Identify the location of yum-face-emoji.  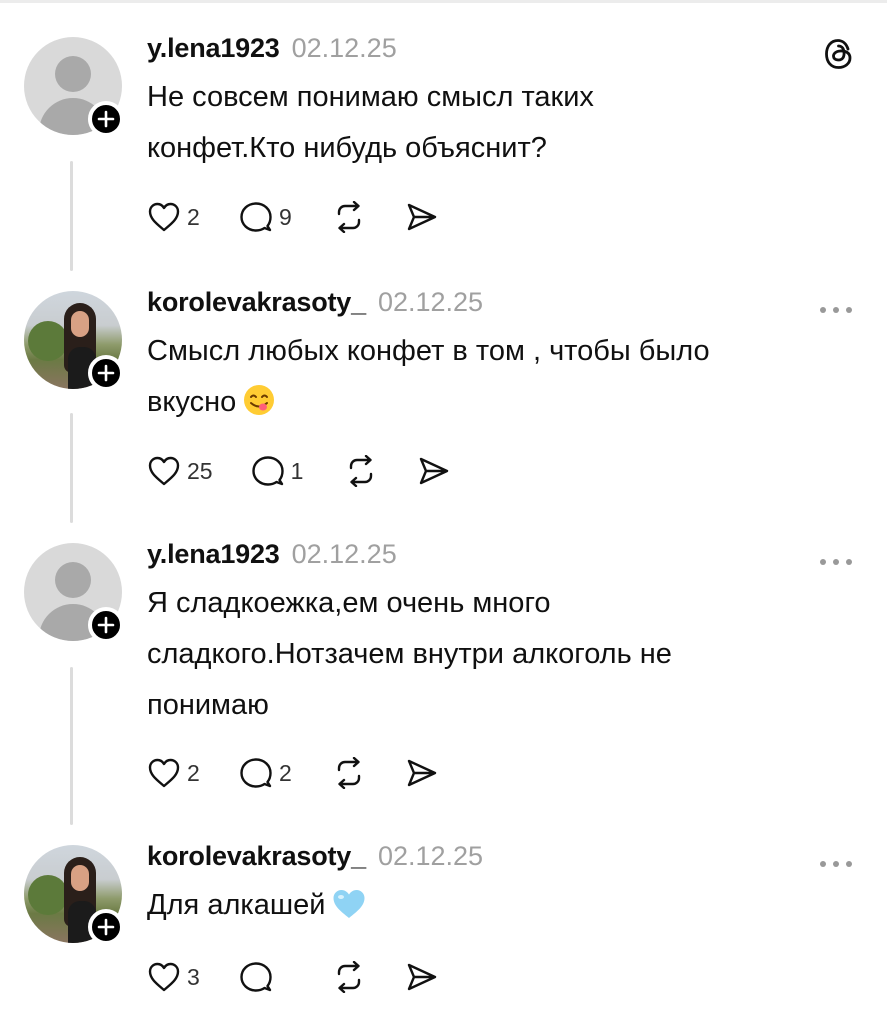
(259, 408).